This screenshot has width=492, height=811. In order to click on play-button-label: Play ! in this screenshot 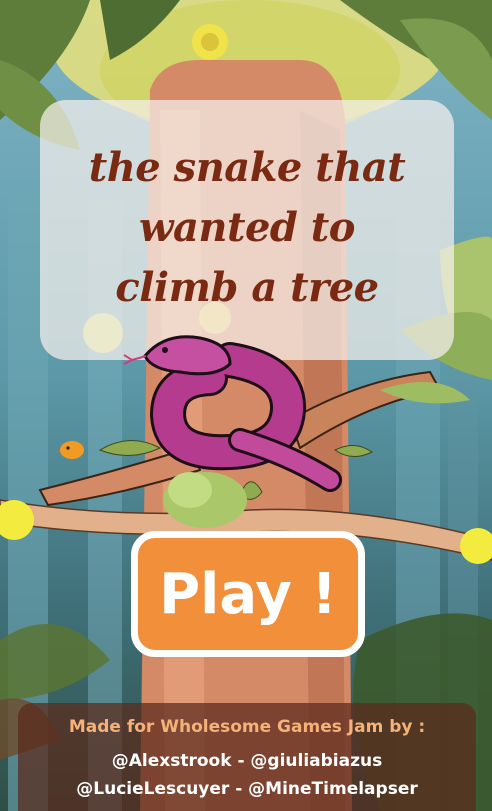, I will do `click(248, 594)`.